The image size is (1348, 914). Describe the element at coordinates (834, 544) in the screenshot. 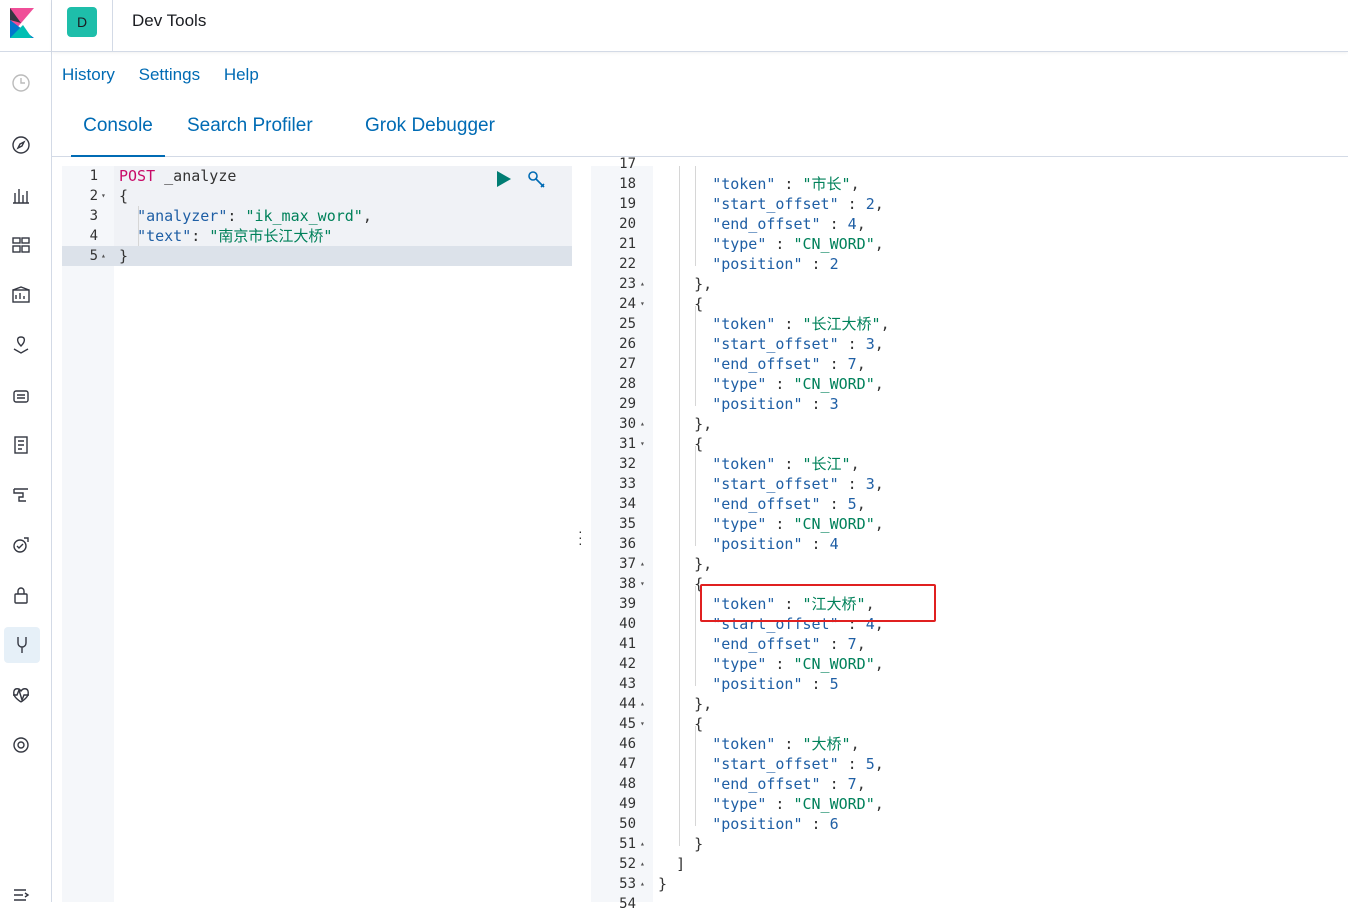

I see `json-value: 4` at that location.